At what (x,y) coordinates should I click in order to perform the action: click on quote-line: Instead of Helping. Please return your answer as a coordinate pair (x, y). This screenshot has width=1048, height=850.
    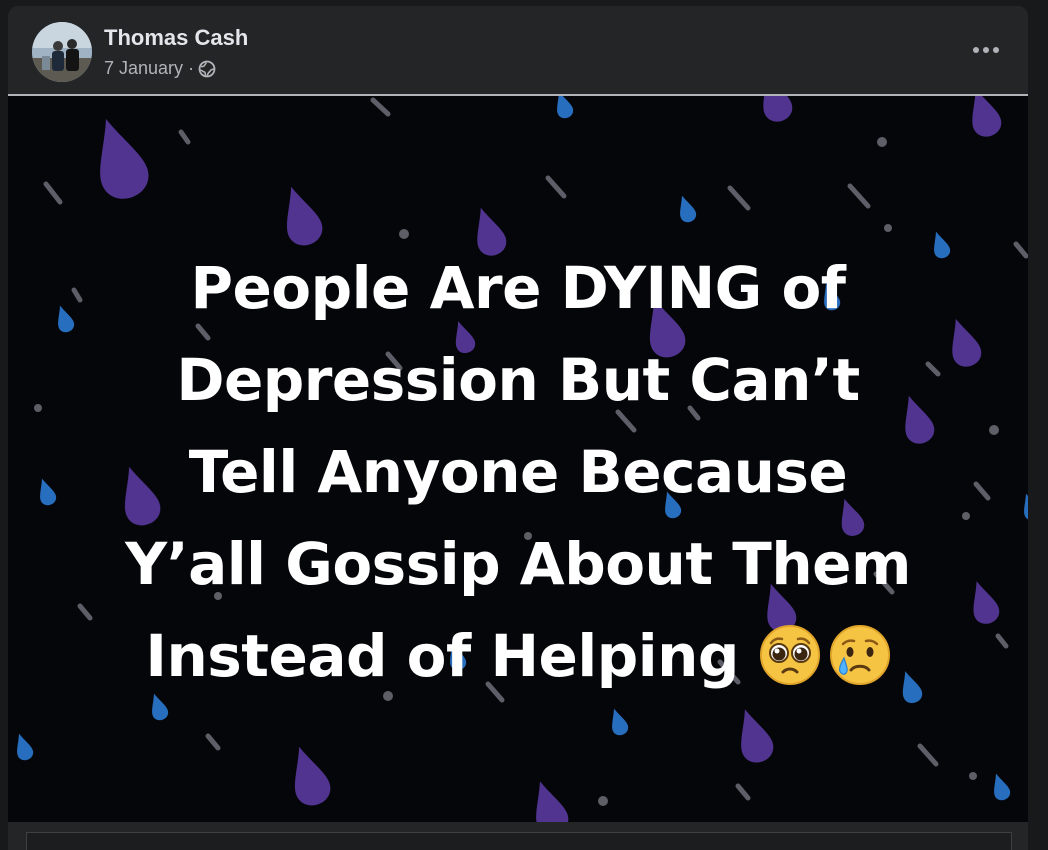
    Looking at the image, I should click on (442, 656).